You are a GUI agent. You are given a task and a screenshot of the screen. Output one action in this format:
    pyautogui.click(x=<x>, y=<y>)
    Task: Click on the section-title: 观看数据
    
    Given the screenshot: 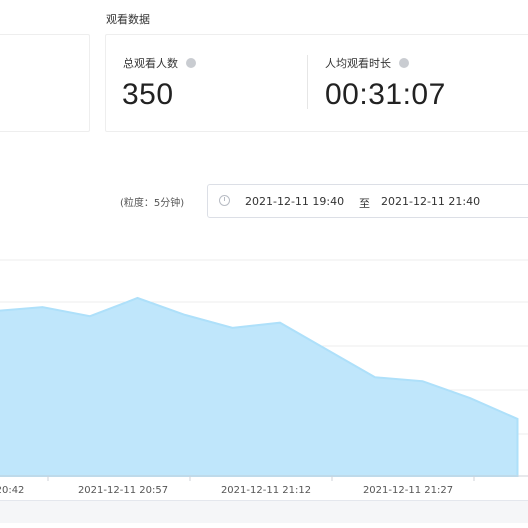 What is the action you would take?
    pyautogui.click(x=128, y=19)
    